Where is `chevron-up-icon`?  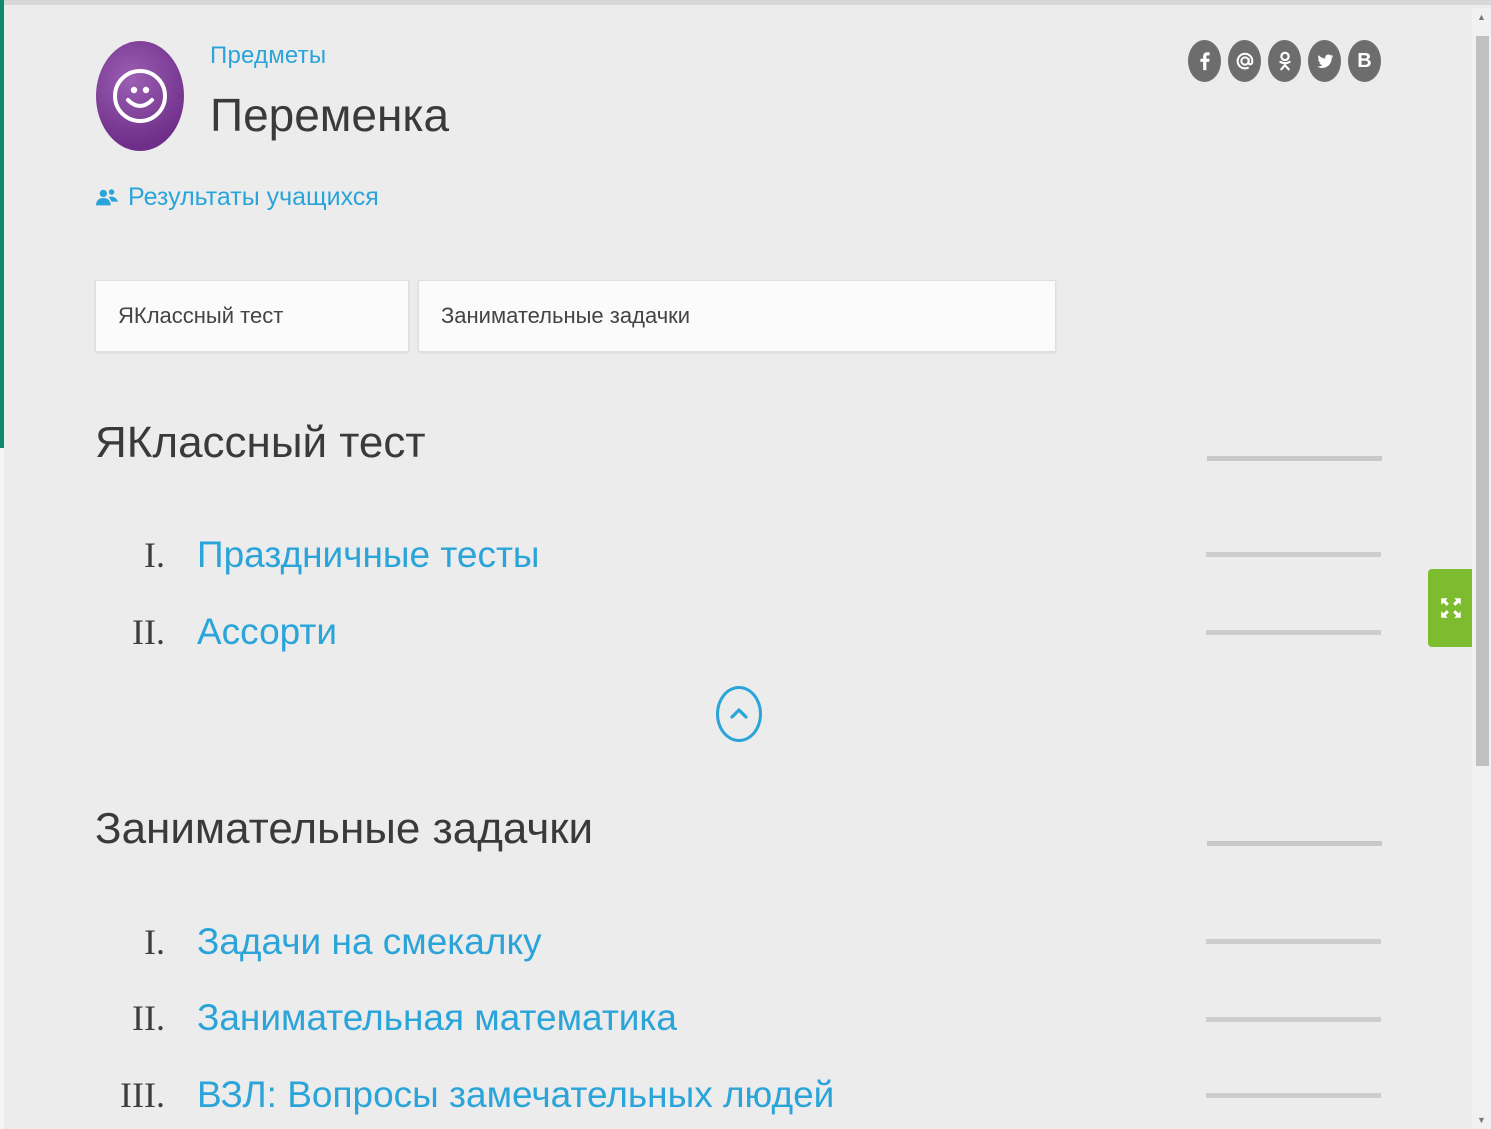
chevron-up-icon is located at coordinates (739, 713).